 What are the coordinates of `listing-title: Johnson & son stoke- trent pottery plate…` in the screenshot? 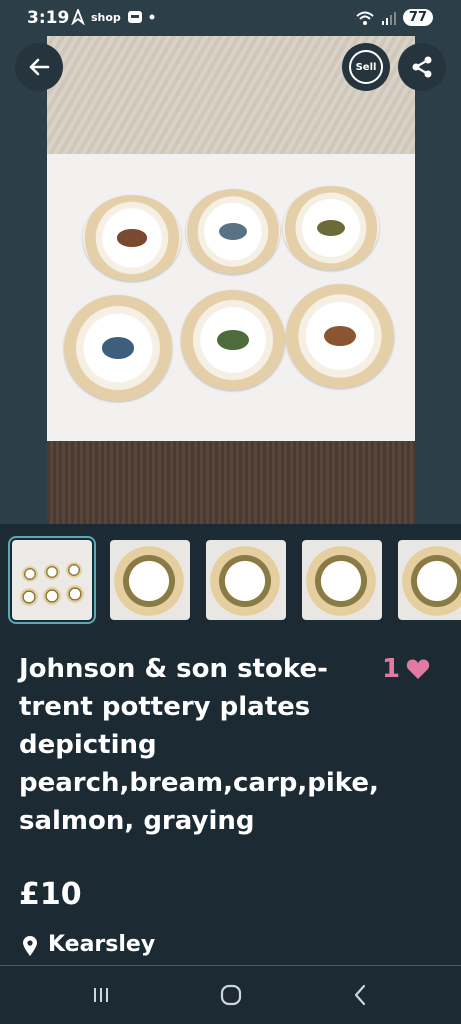 It's located at (199, 745).